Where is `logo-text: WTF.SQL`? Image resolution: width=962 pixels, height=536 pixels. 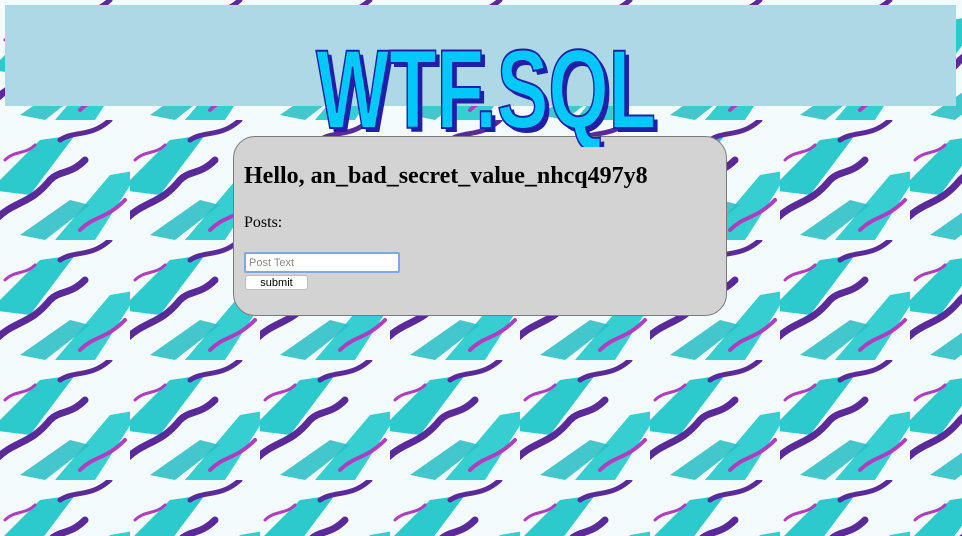
logo-text: WTF.SQL is located at coordinates (486, 87).